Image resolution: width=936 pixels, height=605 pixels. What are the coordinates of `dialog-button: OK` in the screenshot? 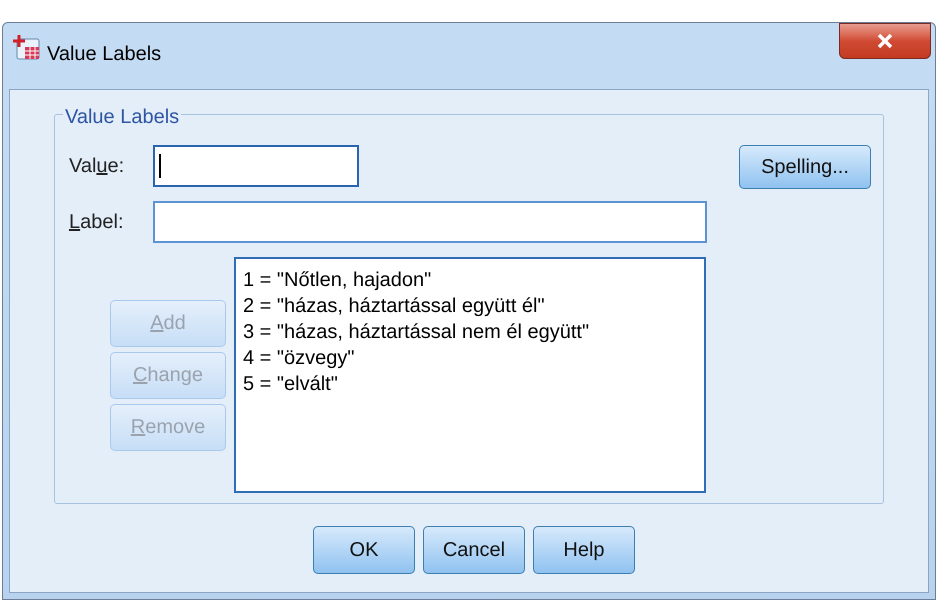 It's located at (364, 550).